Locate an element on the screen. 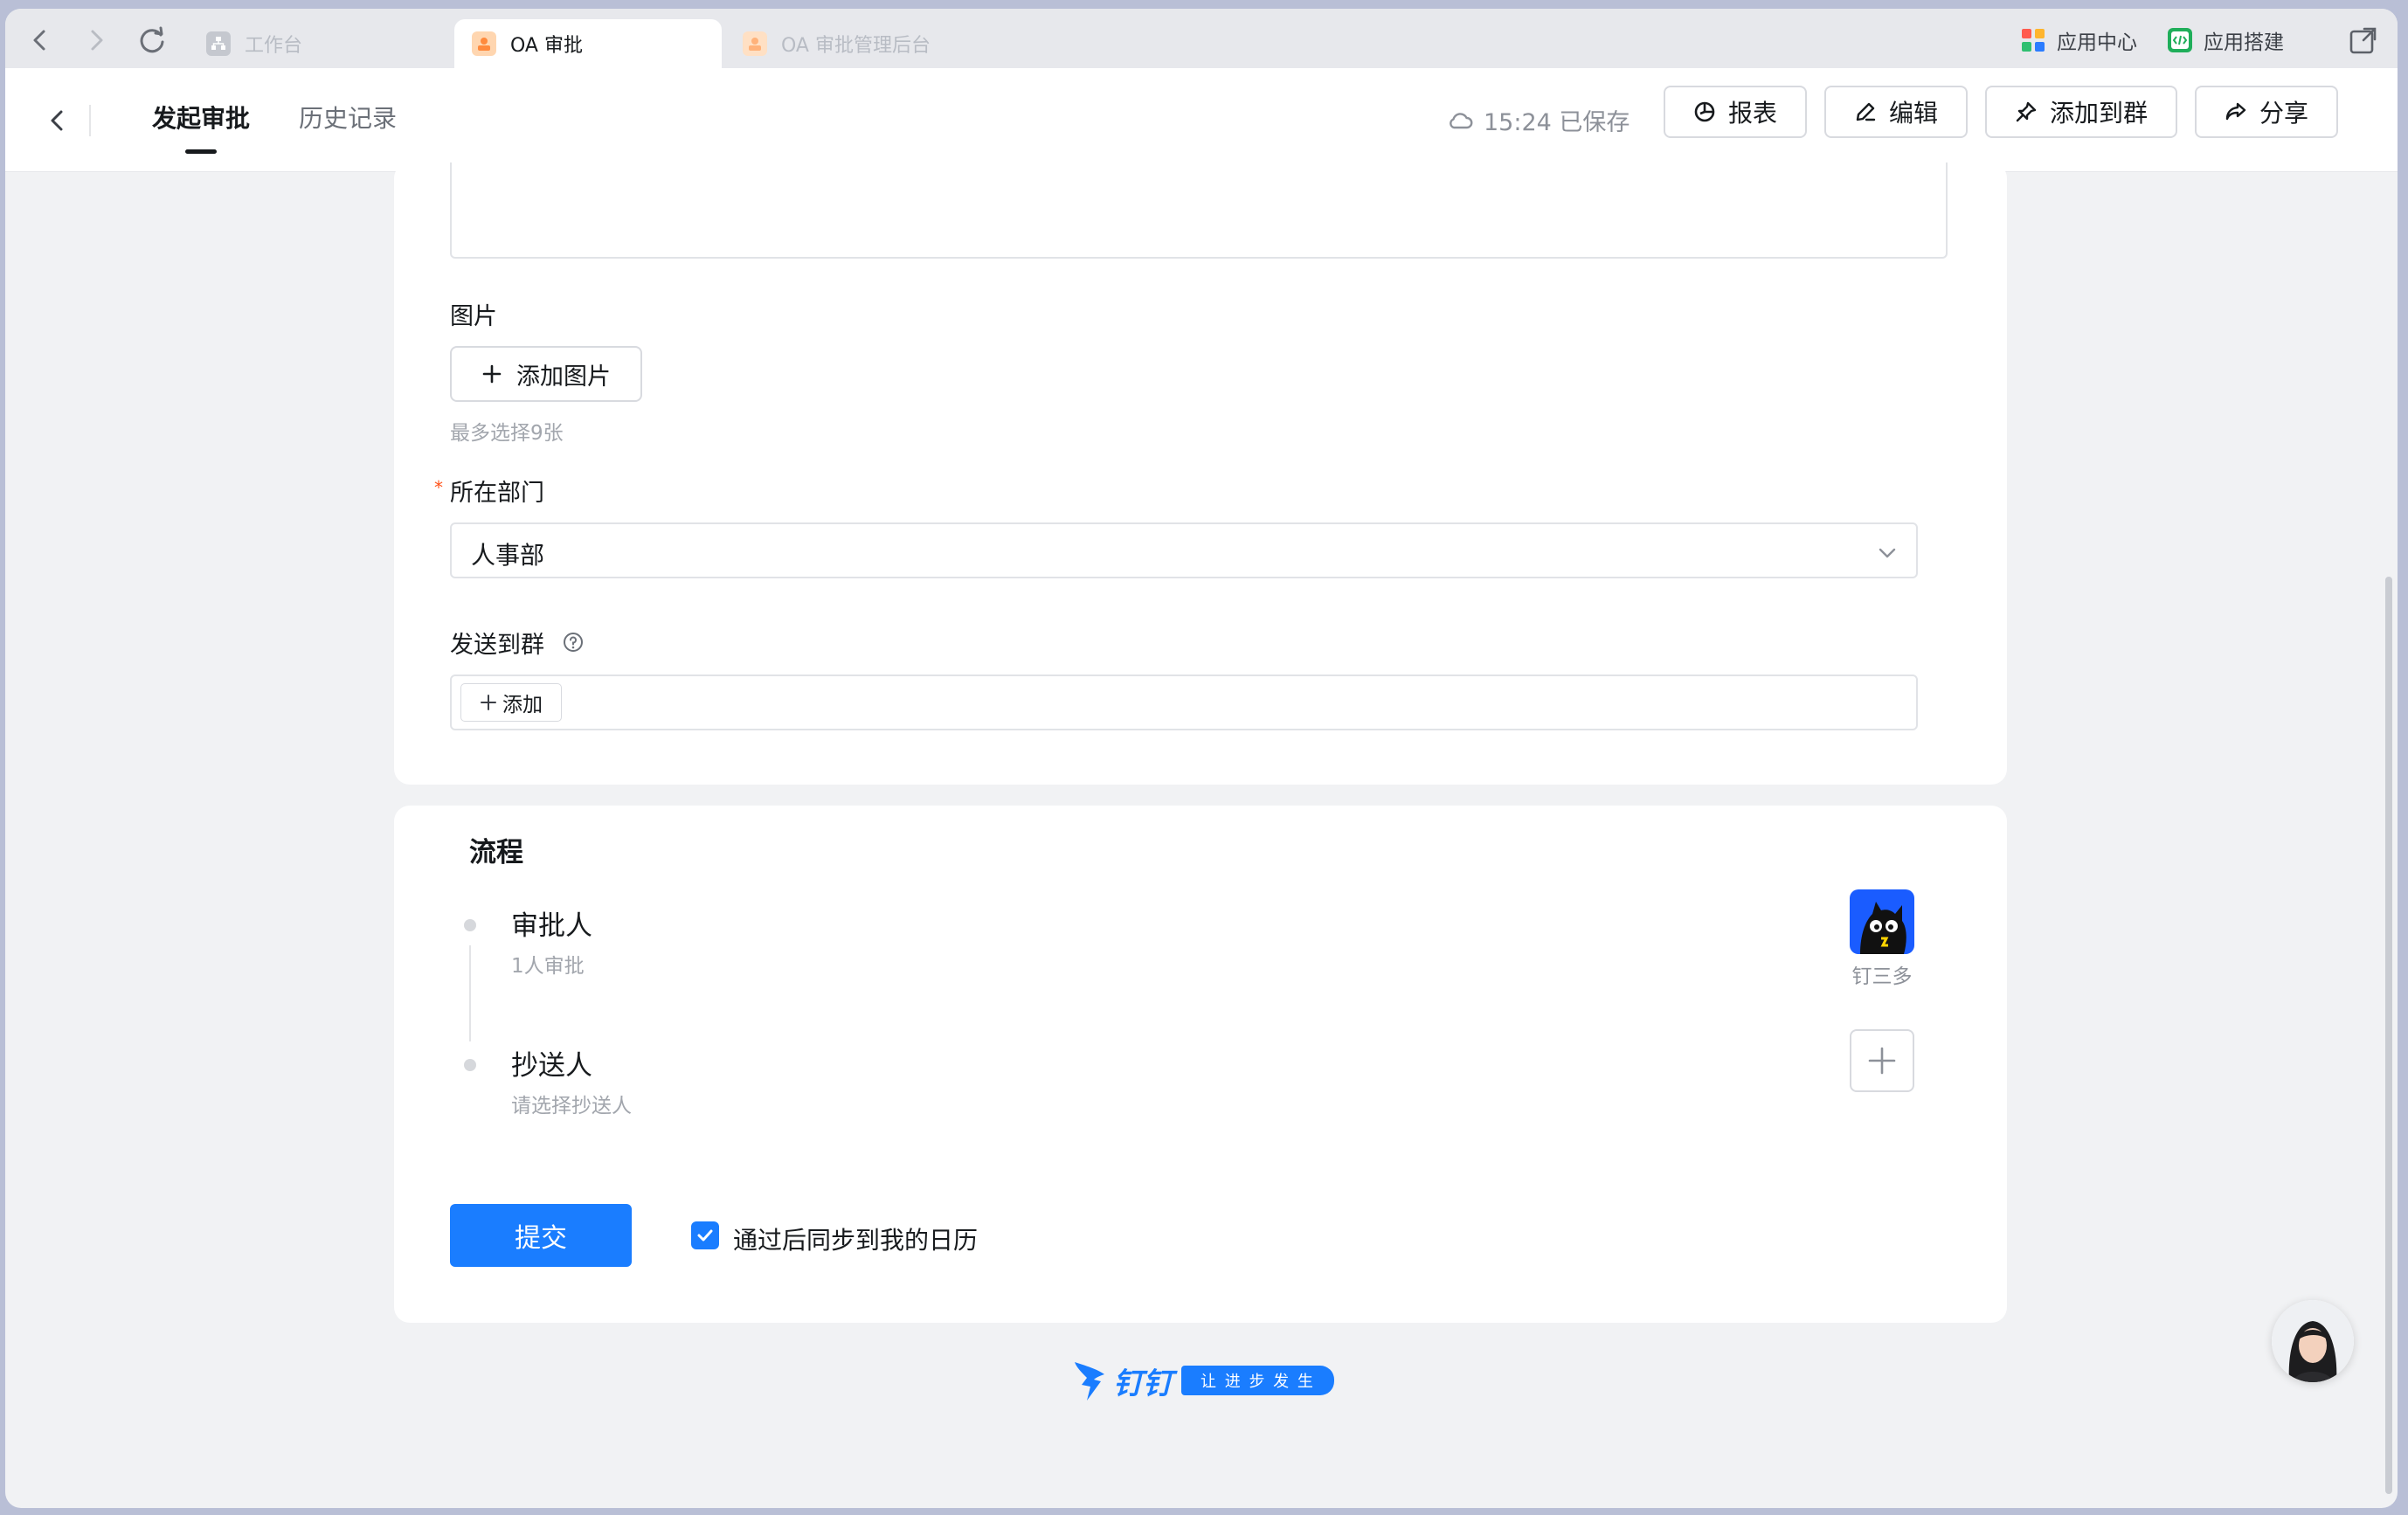 The height and width of the screenshot is (1515, 2408). add-image-button: 添加图片 is located at coordinates (546, 374).